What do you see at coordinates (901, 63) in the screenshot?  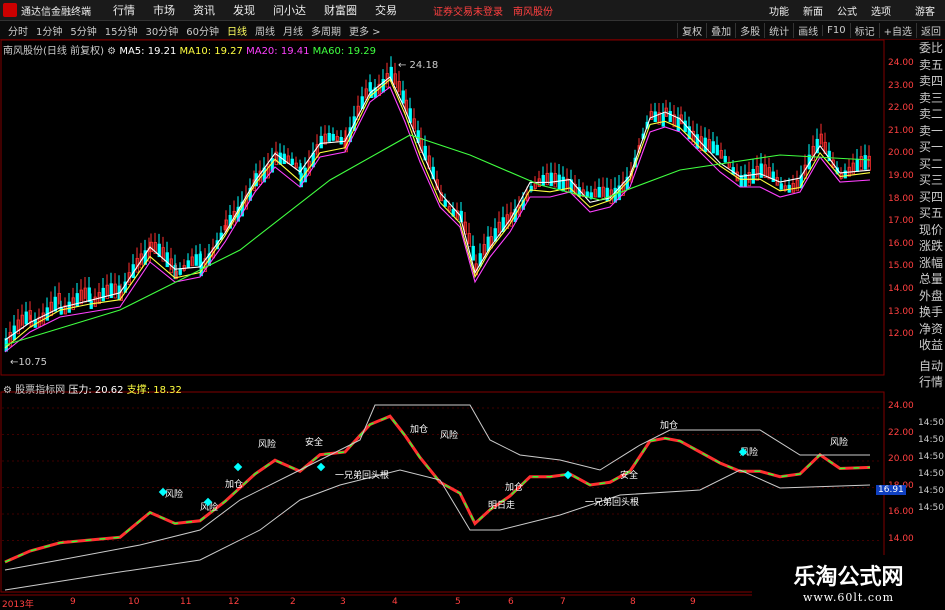 I see `main-axis-tick: 24.00` at bounding box center [901, 63].